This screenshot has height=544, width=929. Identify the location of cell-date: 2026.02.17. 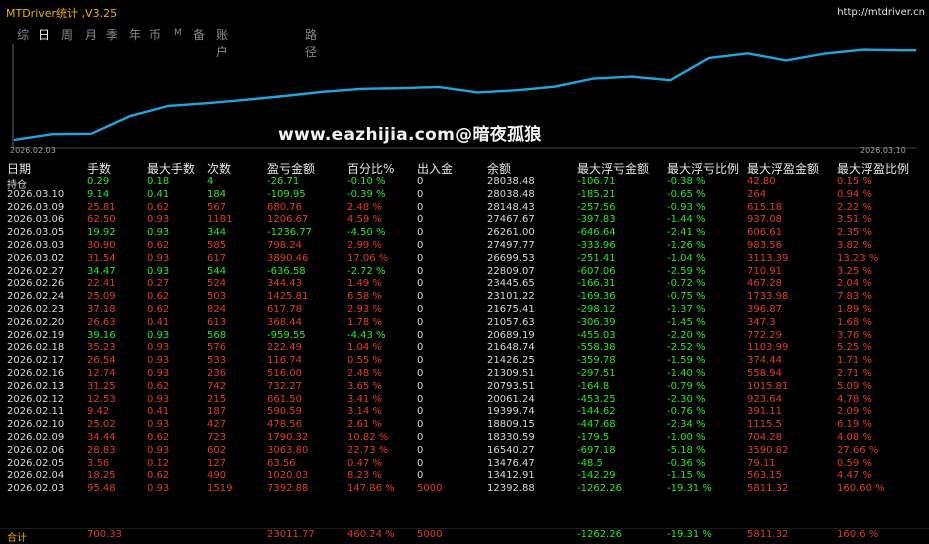
(36, 361).